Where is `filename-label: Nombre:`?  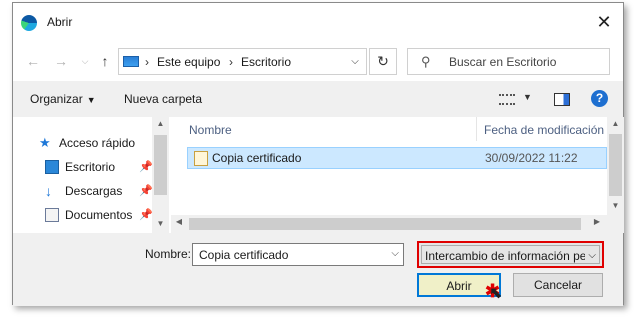 filename-label: Nombre: is located at coordinates (168, 254).